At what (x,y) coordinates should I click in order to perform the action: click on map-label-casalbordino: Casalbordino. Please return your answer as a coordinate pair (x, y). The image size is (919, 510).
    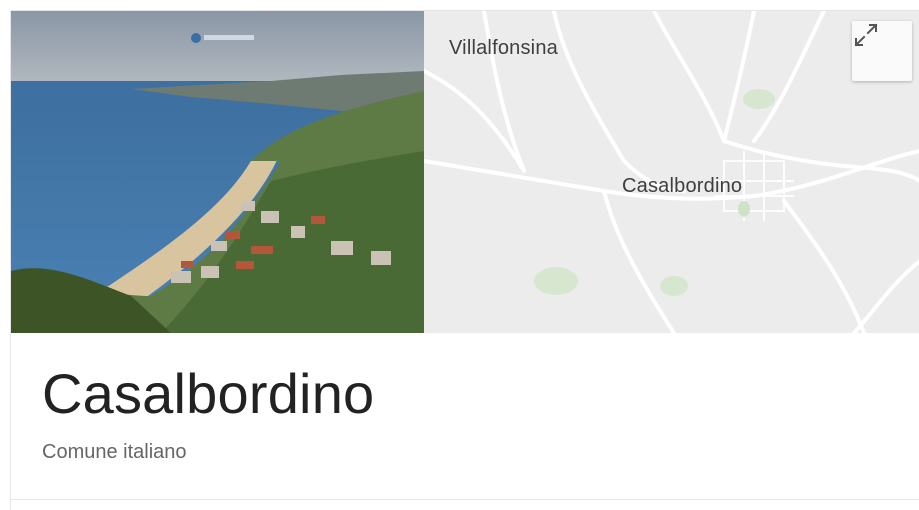
    Looking at the image, I should click on (682, 186).